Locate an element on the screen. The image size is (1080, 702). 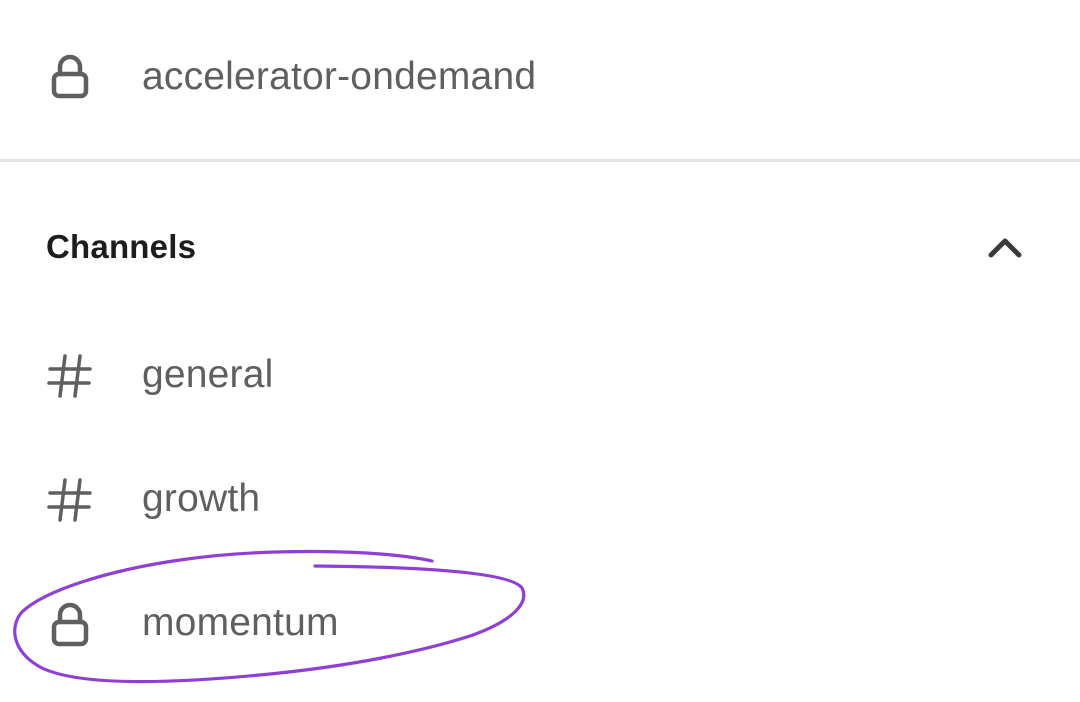
sidebar-item-general: general is located at coordinates (540, 376).